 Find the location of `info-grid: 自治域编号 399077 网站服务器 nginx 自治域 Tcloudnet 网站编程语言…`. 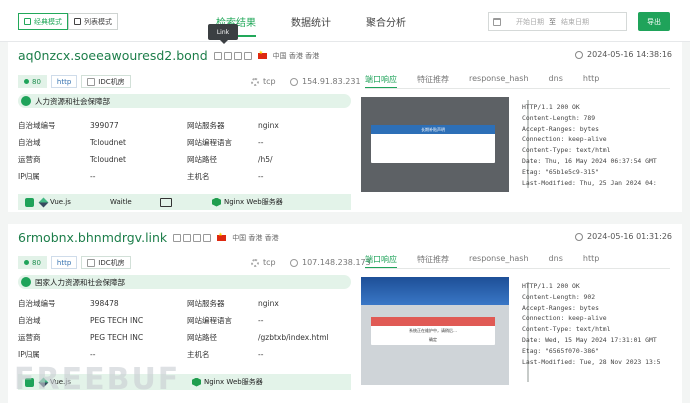

info-grid: 自治域编号 399077 网站服务器 nginx 自治域 Tcloudnet 网站编程语言… is located at coordinates (184, 151).